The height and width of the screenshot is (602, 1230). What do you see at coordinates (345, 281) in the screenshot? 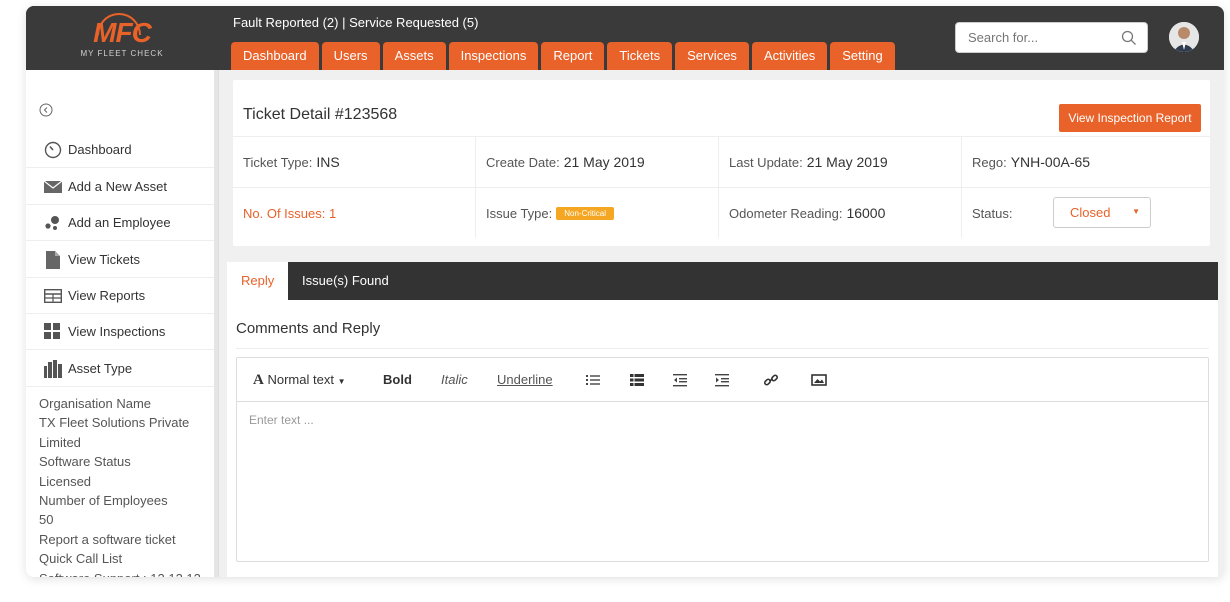
I see `tab-issues-found: Issue(s) Found` at bounding box center [345, 281].